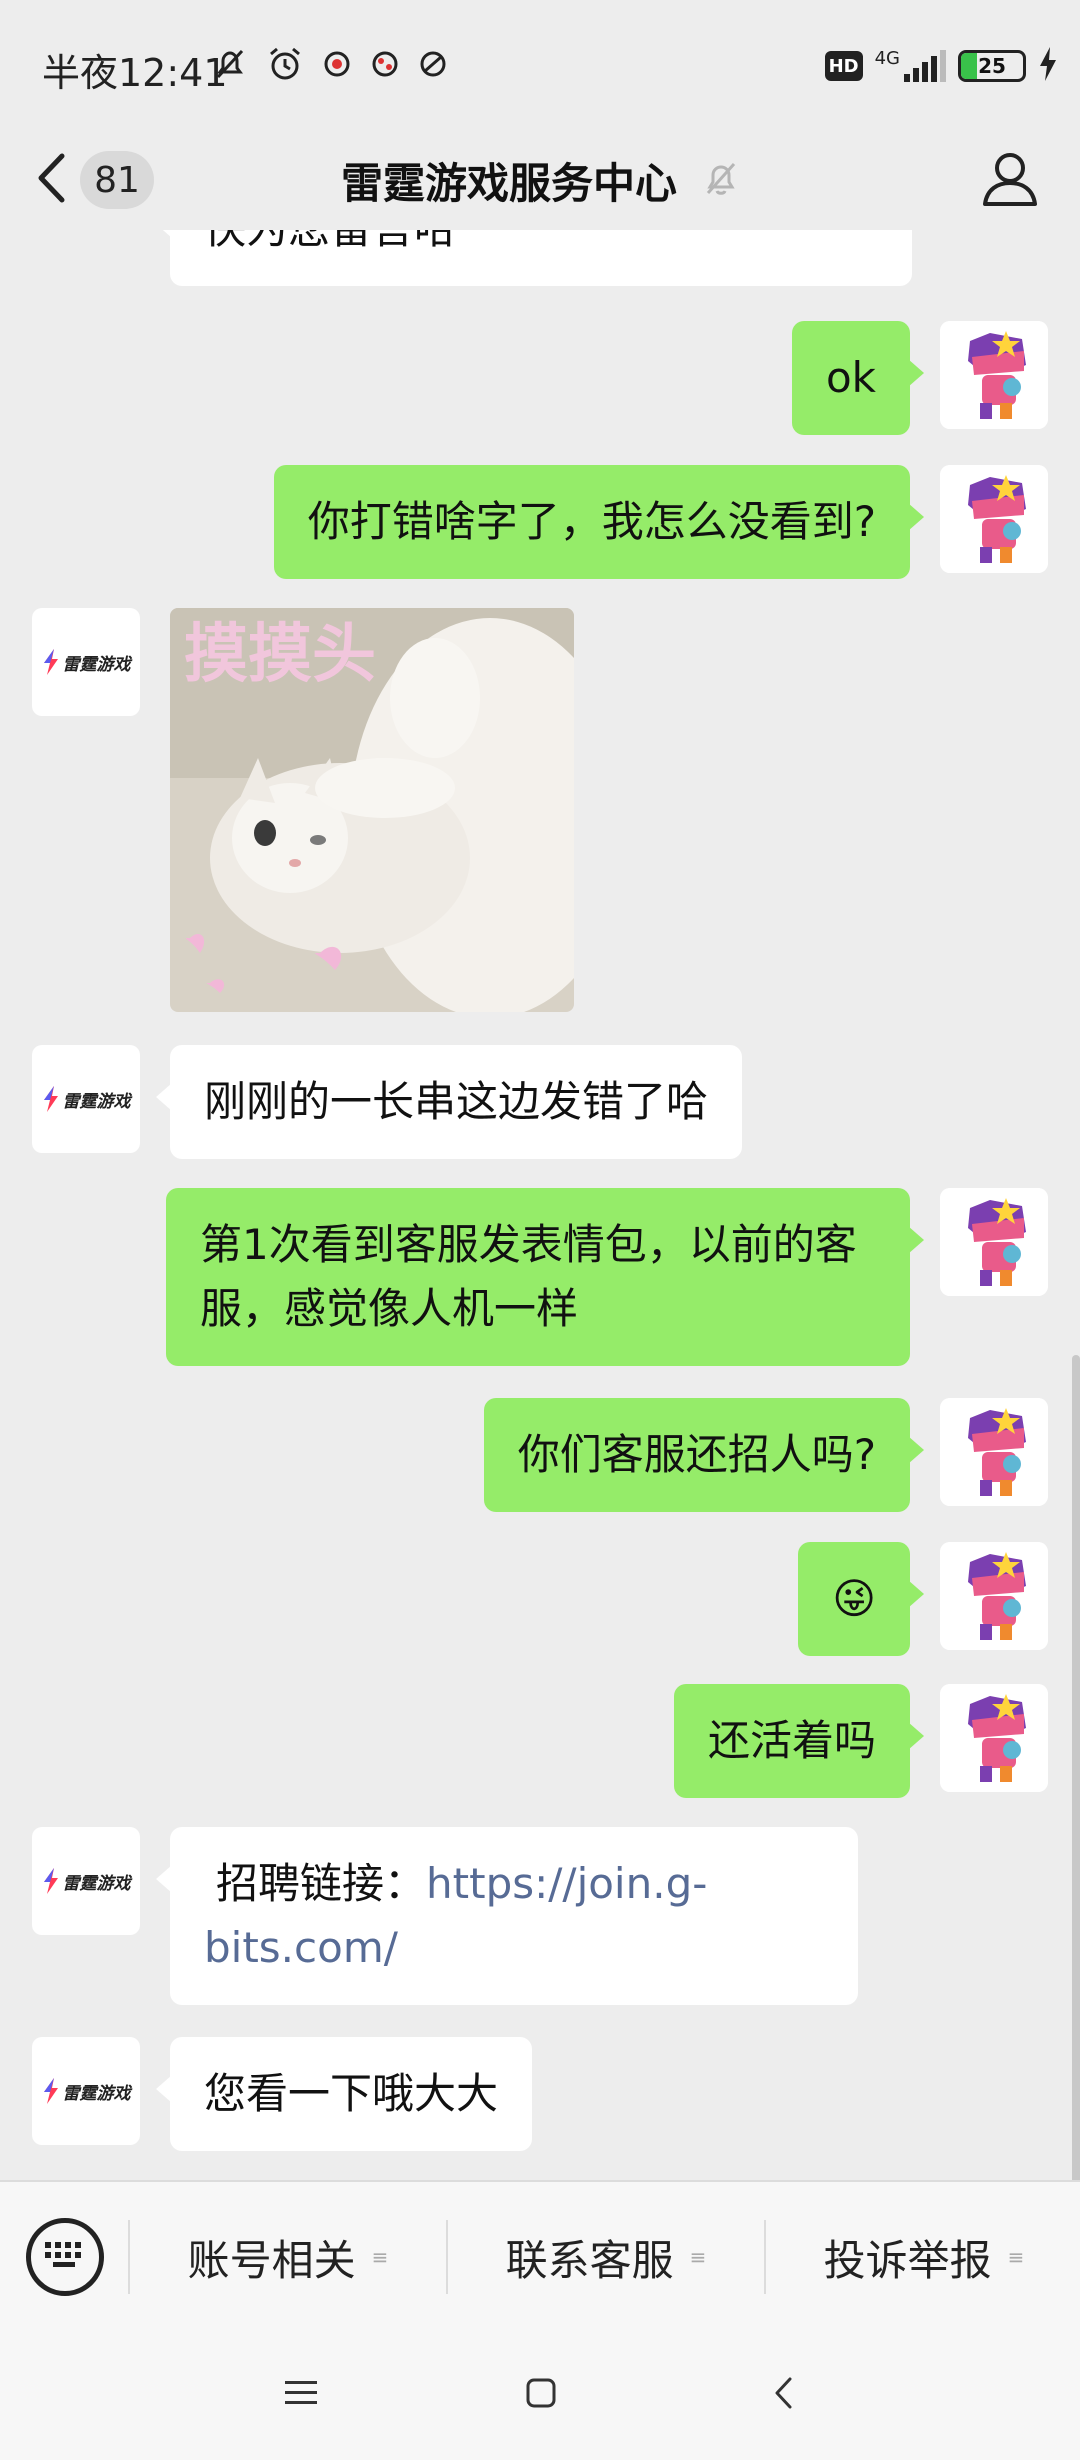 The width and height of the screenshot is (1080, 2460). I want to click on status-time: 半夜12:41, so click(135, 73).